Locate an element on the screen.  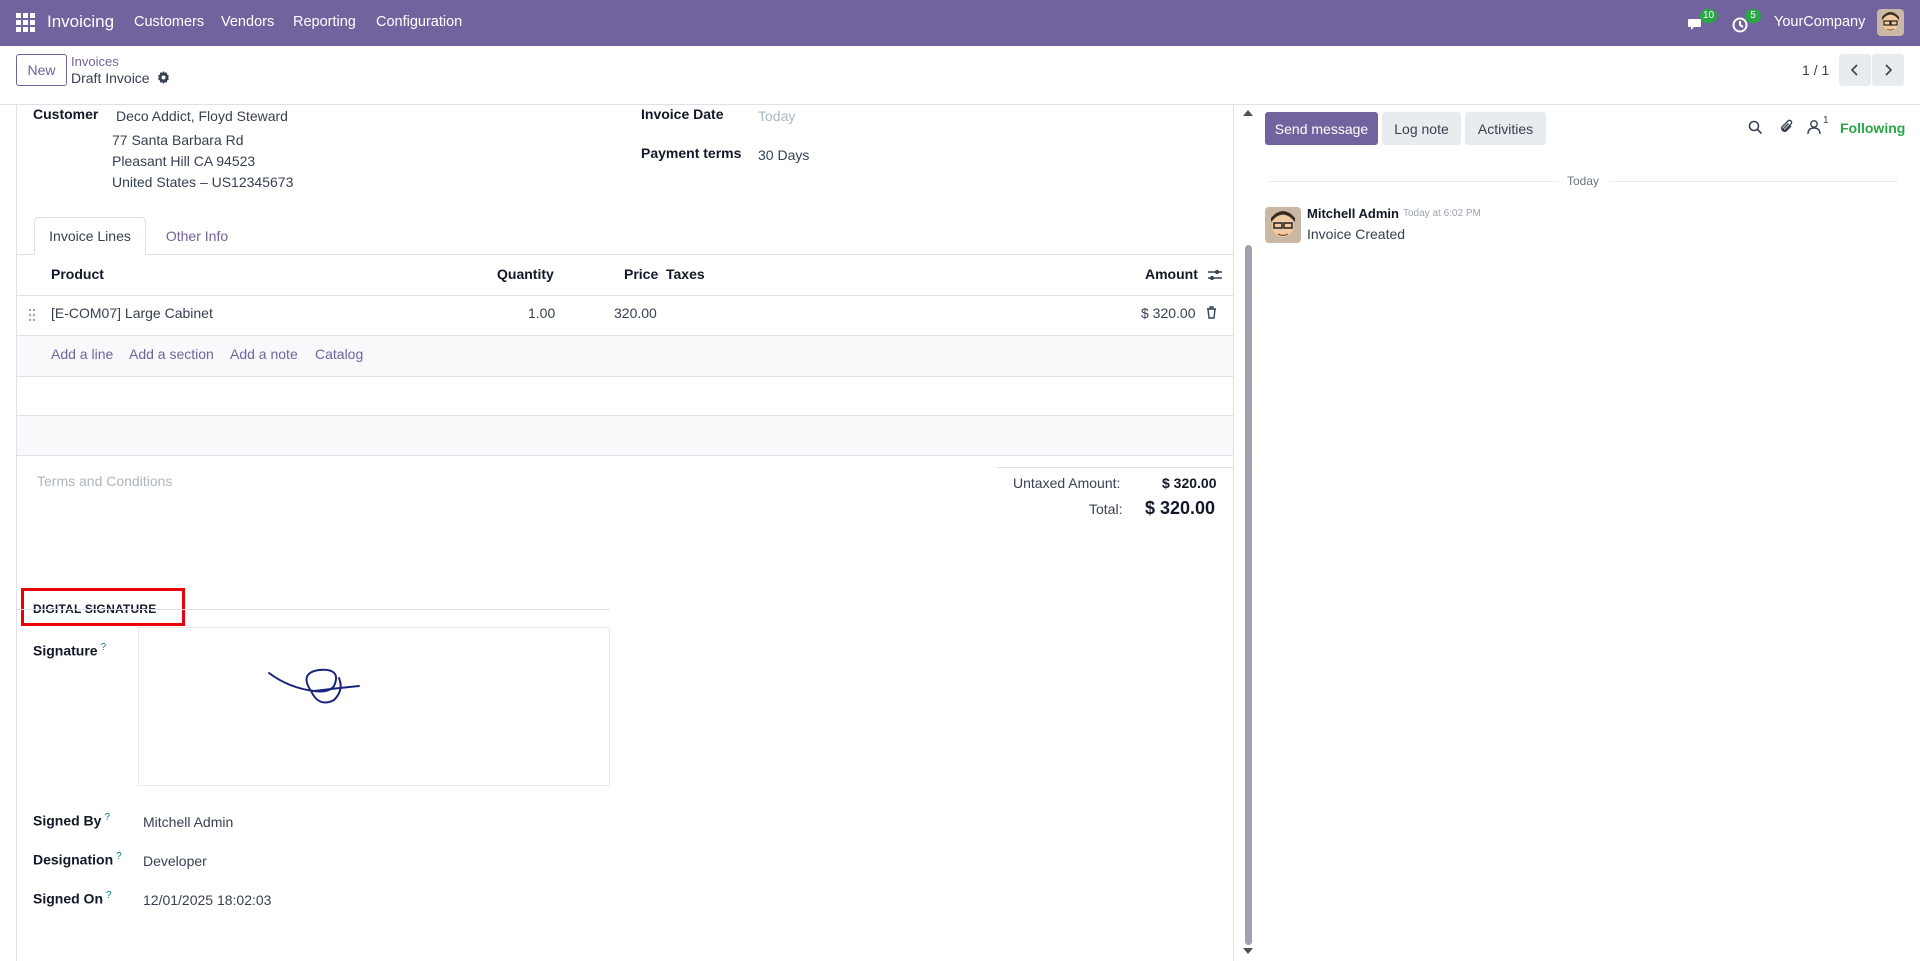
apps-menu-icon is located at coordinates (25, 22).